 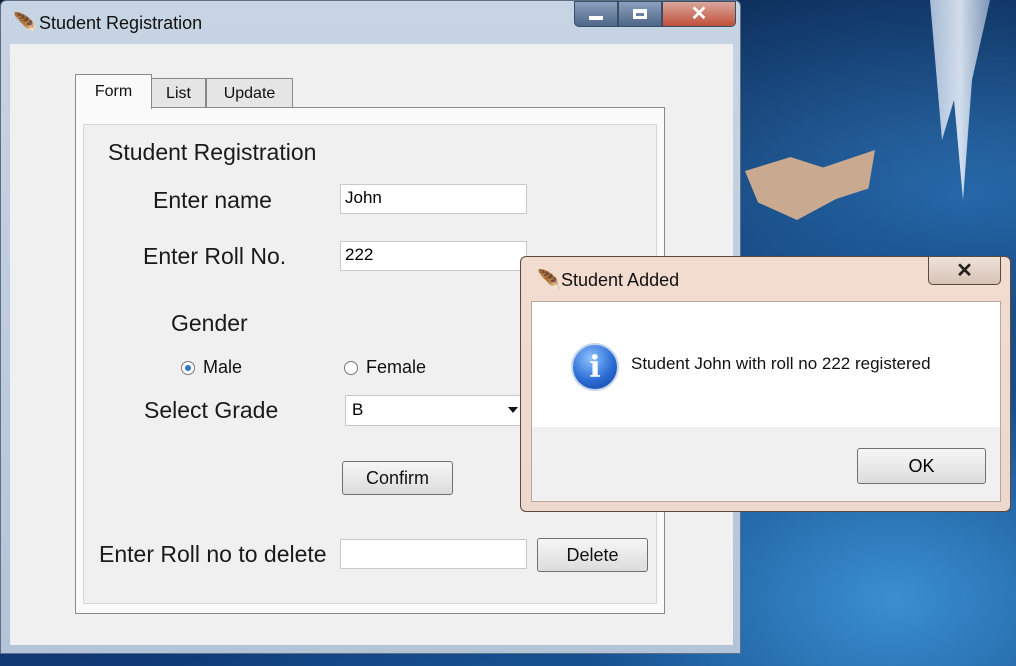 I want to click on delete-button: Delete, so click(x=592, y=555).